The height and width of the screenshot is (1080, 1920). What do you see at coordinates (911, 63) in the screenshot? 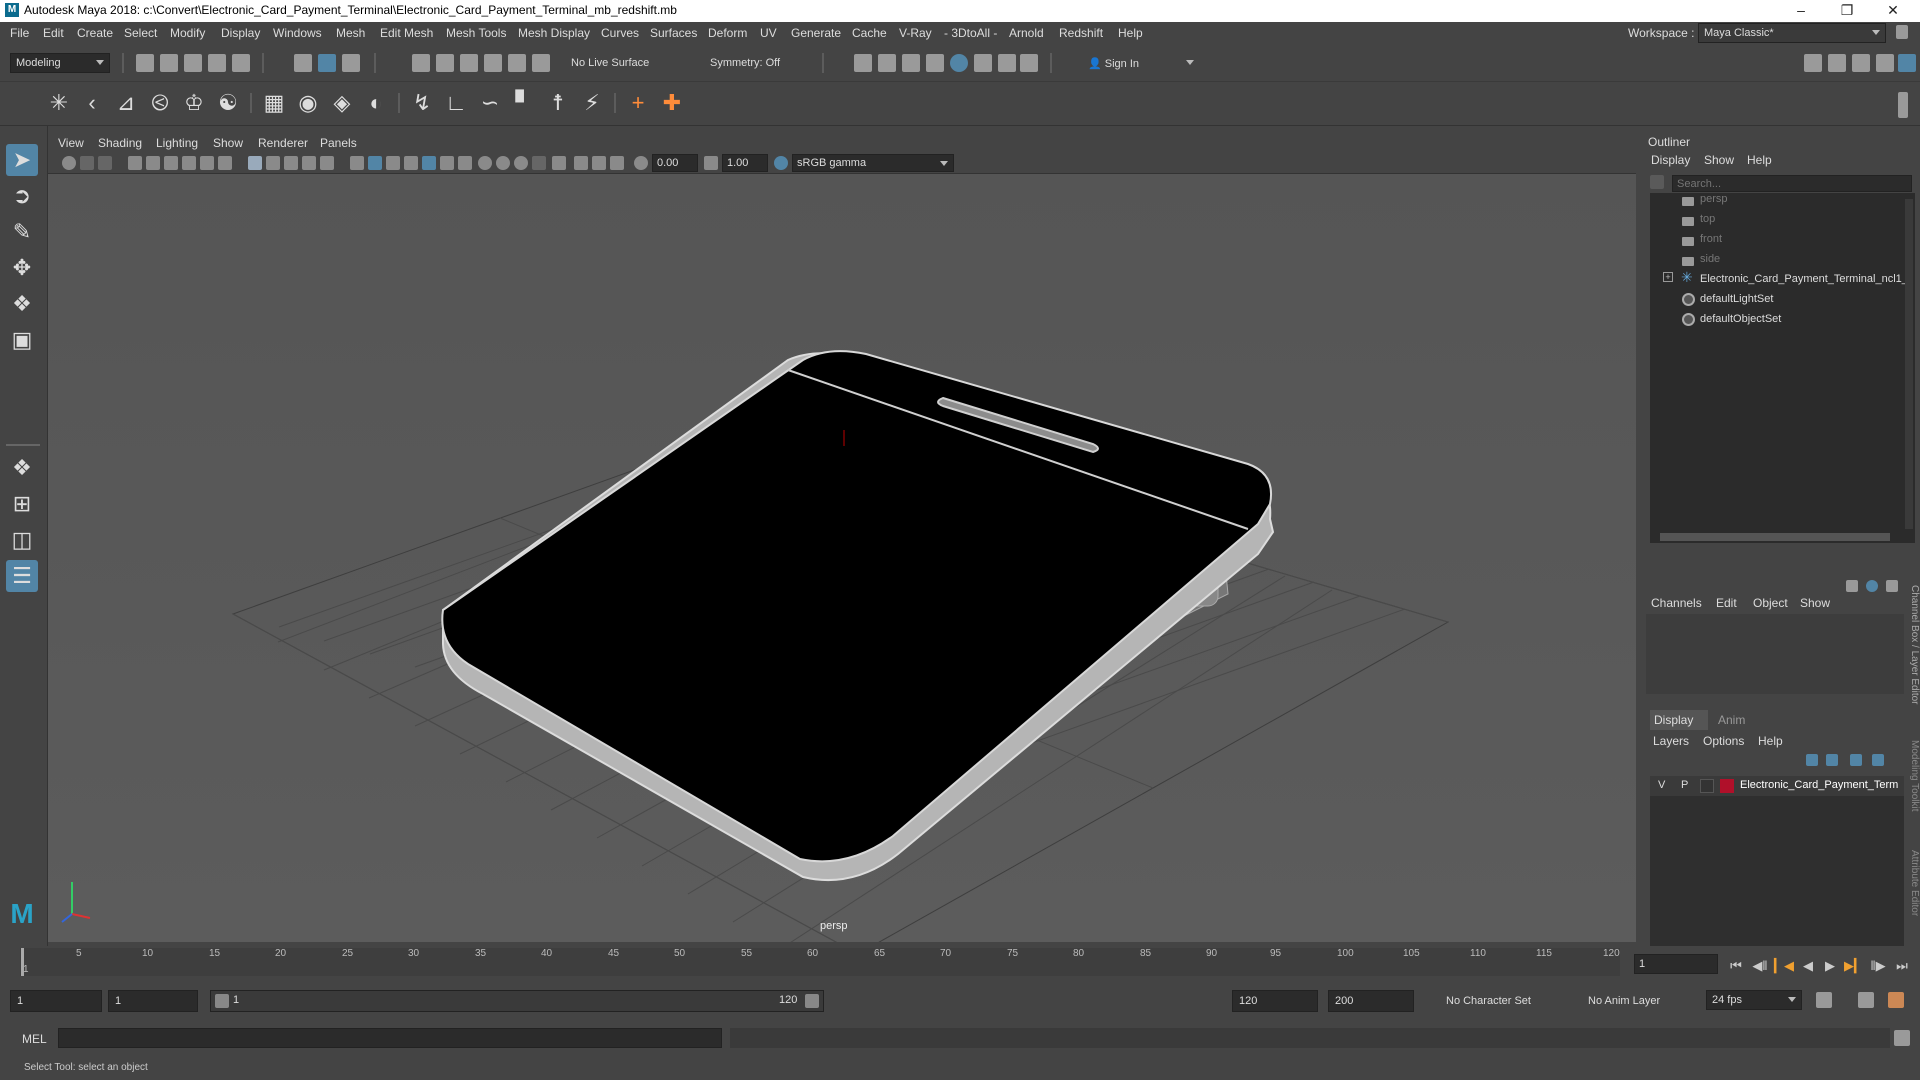
I see `ipr-render-icon` at bounding box center [911, 63].